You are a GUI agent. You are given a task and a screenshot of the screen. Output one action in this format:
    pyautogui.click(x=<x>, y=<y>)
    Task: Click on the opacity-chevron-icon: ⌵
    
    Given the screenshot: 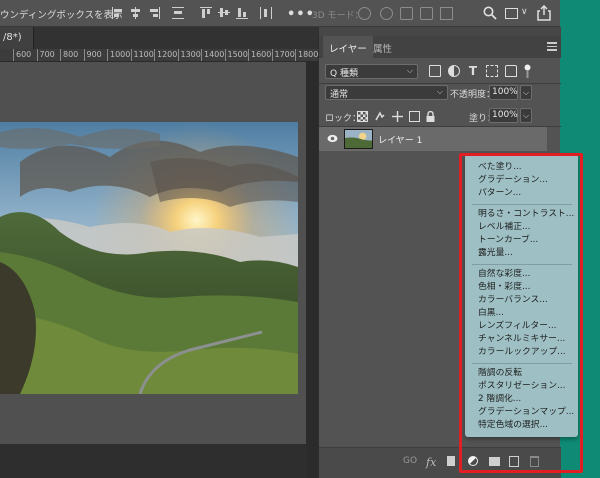 What is the action you would take?
    pyautogui.click(x=526, y=92)
    